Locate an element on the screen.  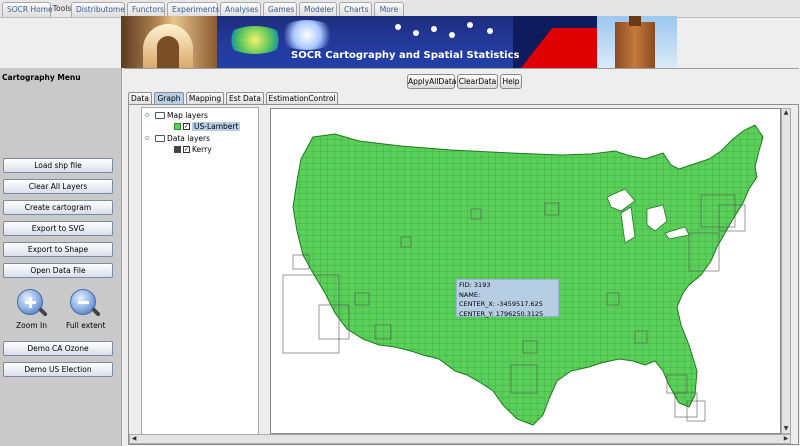
tab-more: More is located at coordinates (389, 9).